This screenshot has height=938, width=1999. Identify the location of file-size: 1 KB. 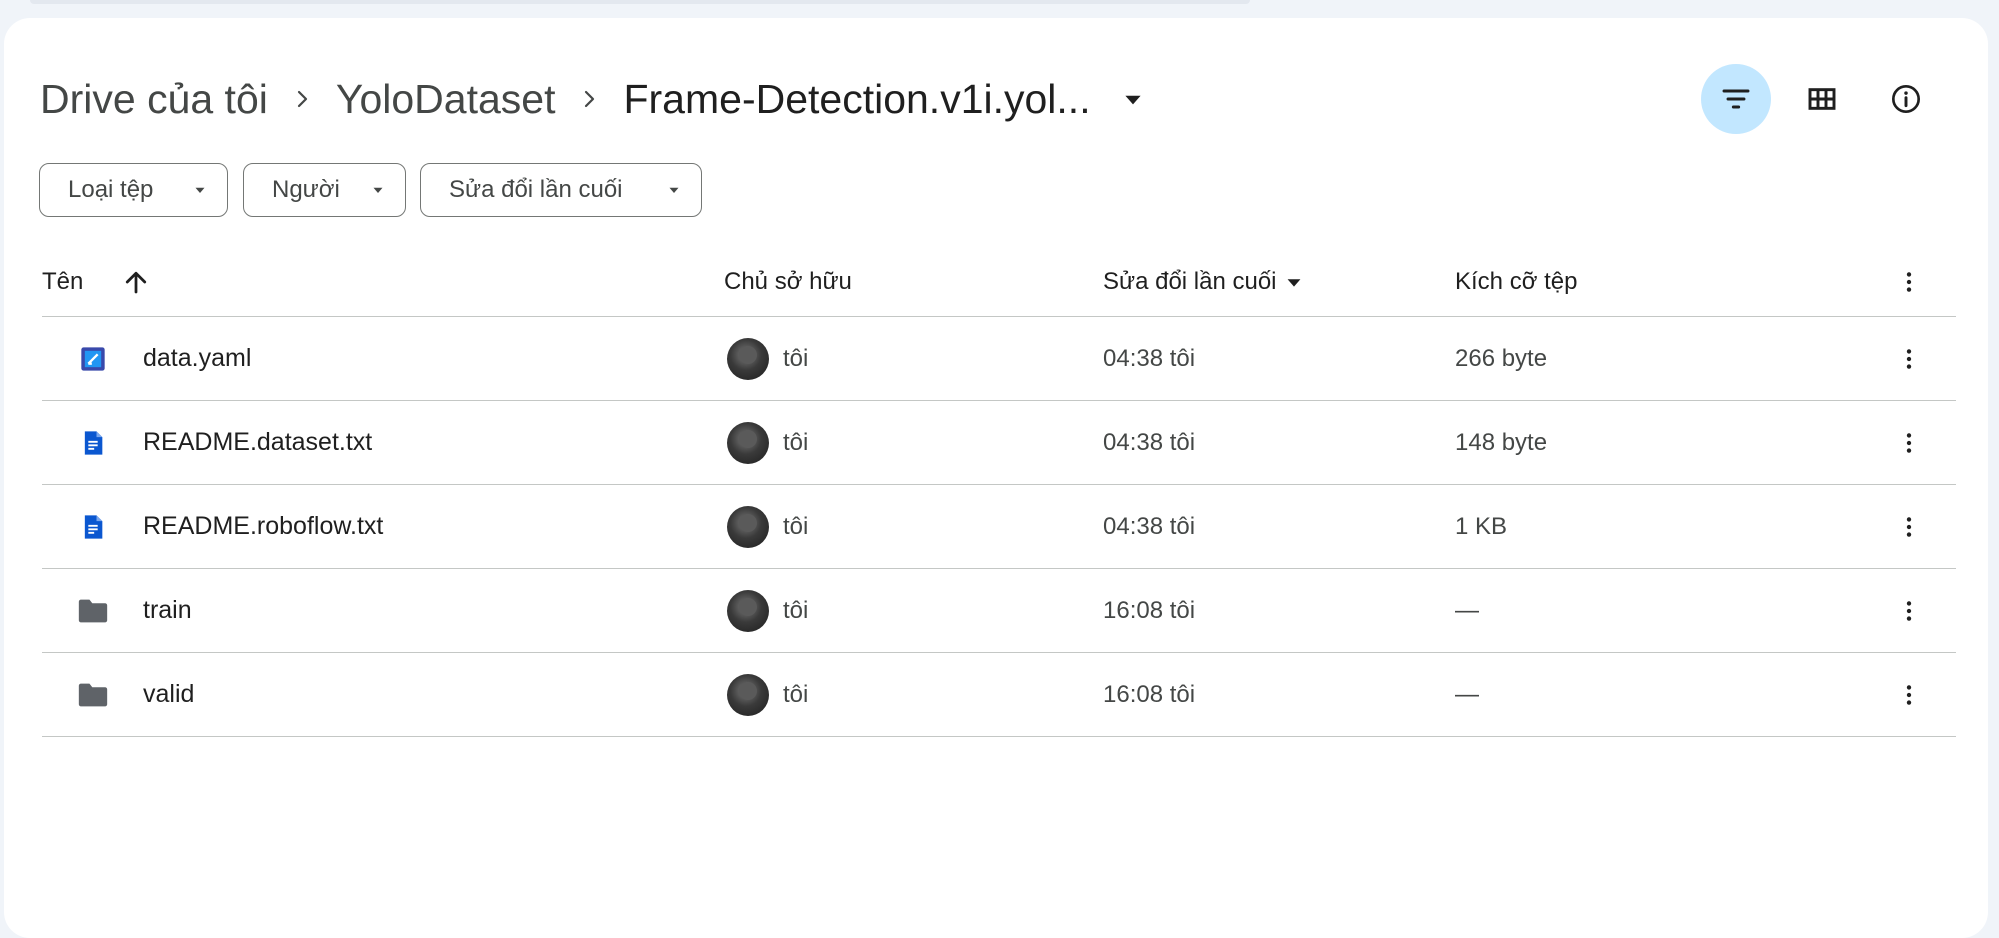
(1481, 526).